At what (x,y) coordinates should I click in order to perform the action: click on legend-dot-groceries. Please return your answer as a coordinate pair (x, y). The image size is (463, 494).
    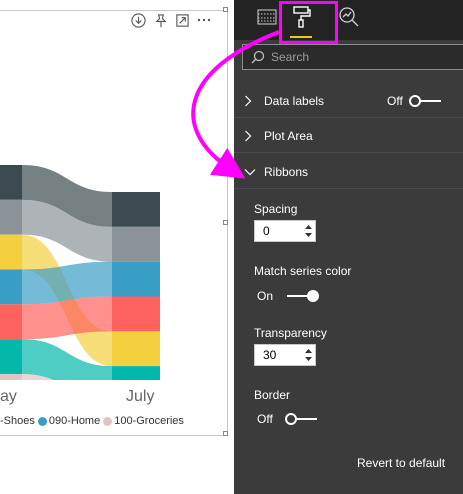
    Looking at the image, I should click on (108, 421).